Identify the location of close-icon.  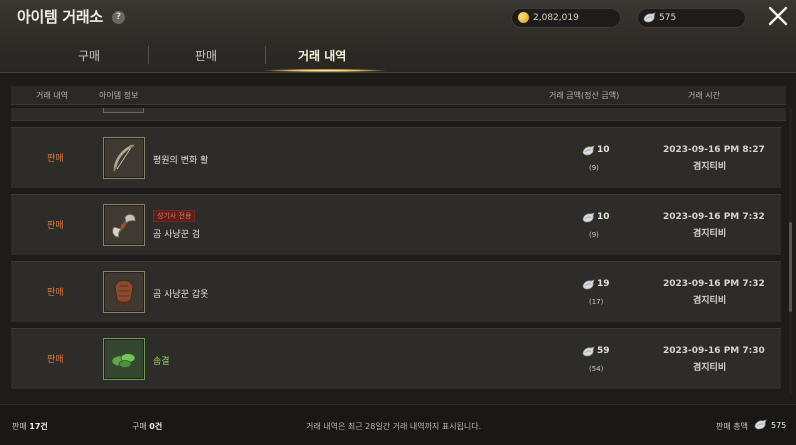
(778, 16).